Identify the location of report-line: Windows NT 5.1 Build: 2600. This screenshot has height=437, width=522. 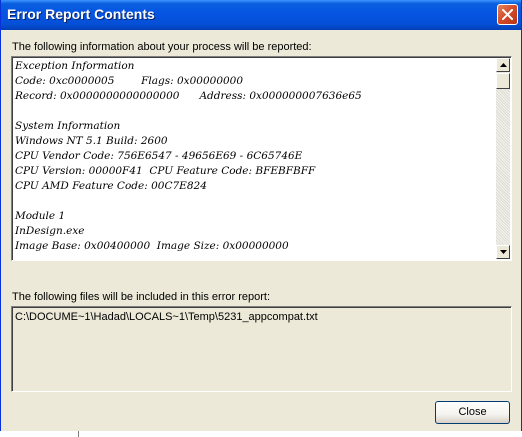
(91, 141).